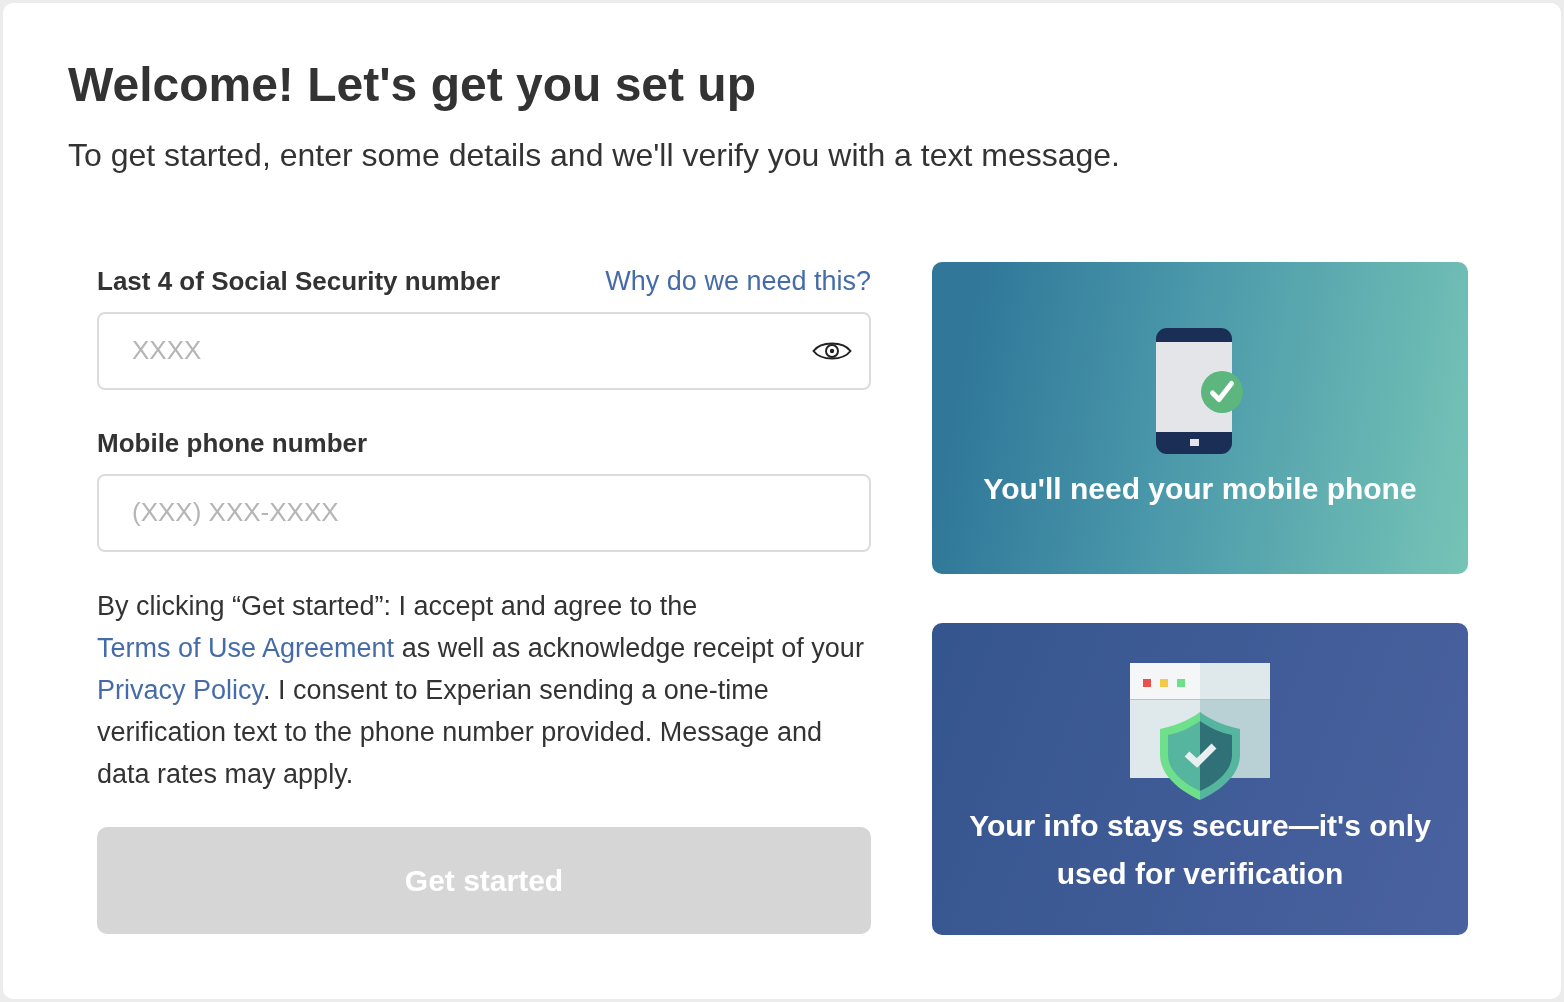  What do you see at coordinates (1200, 849) in the screenshot?
I see `info-card-text: Your info stays secure—it's only used for verification` at bounding box center [1200, 849].